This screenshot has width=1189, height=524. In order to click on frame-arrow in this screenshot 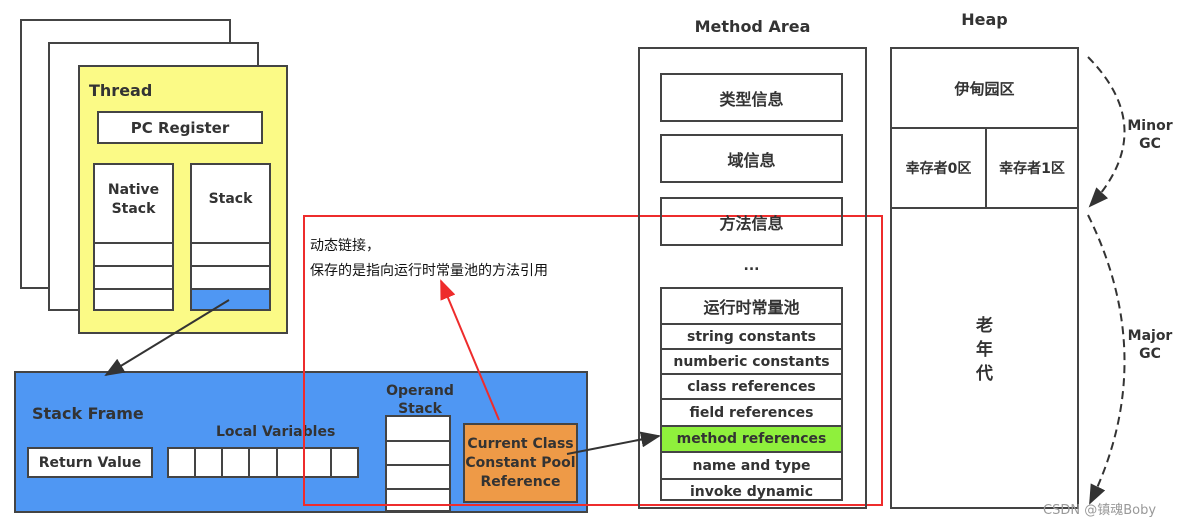, I will do `click(167, 338)`.